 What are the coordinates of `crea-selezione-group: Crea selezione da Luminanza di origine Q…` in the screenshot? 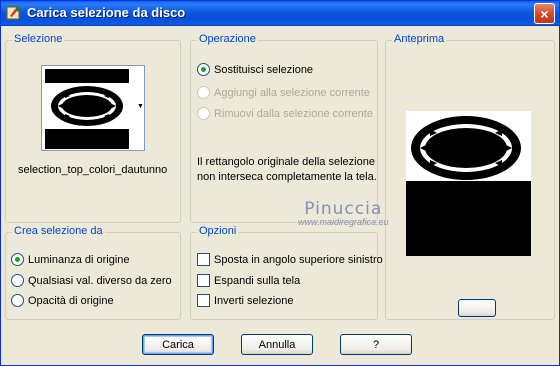 It's located at (93, 272).